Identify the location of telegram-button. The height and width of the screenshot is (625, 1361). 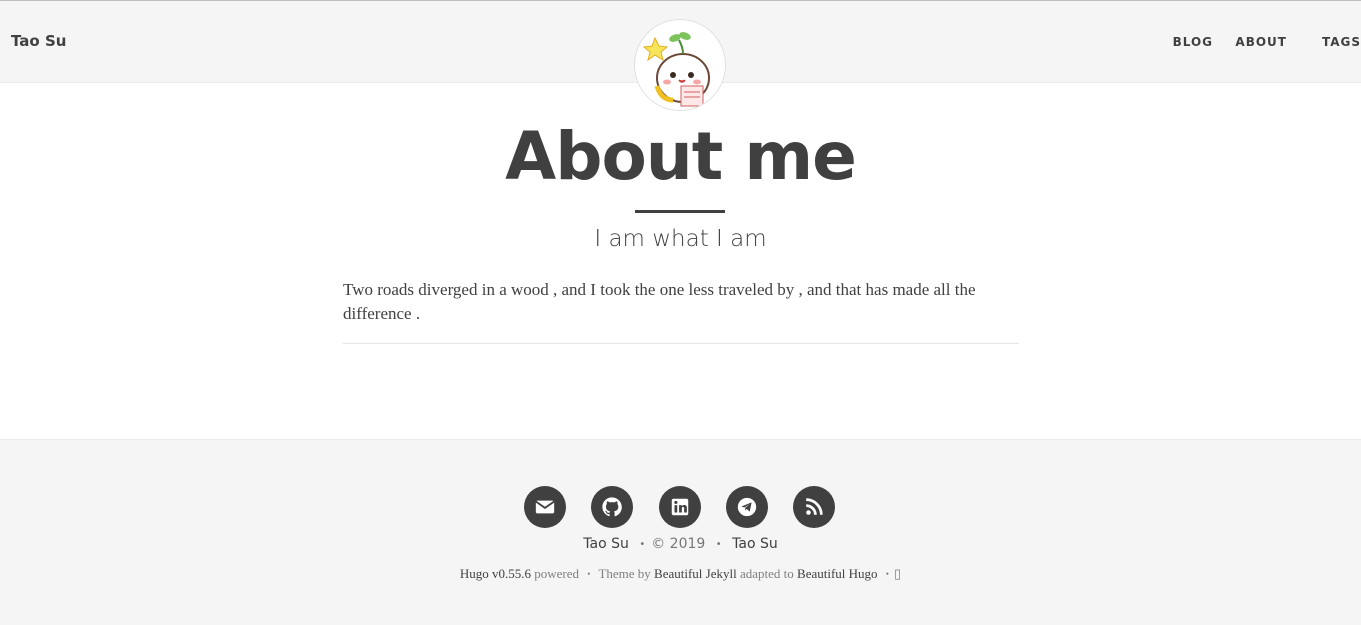
(747, 507).